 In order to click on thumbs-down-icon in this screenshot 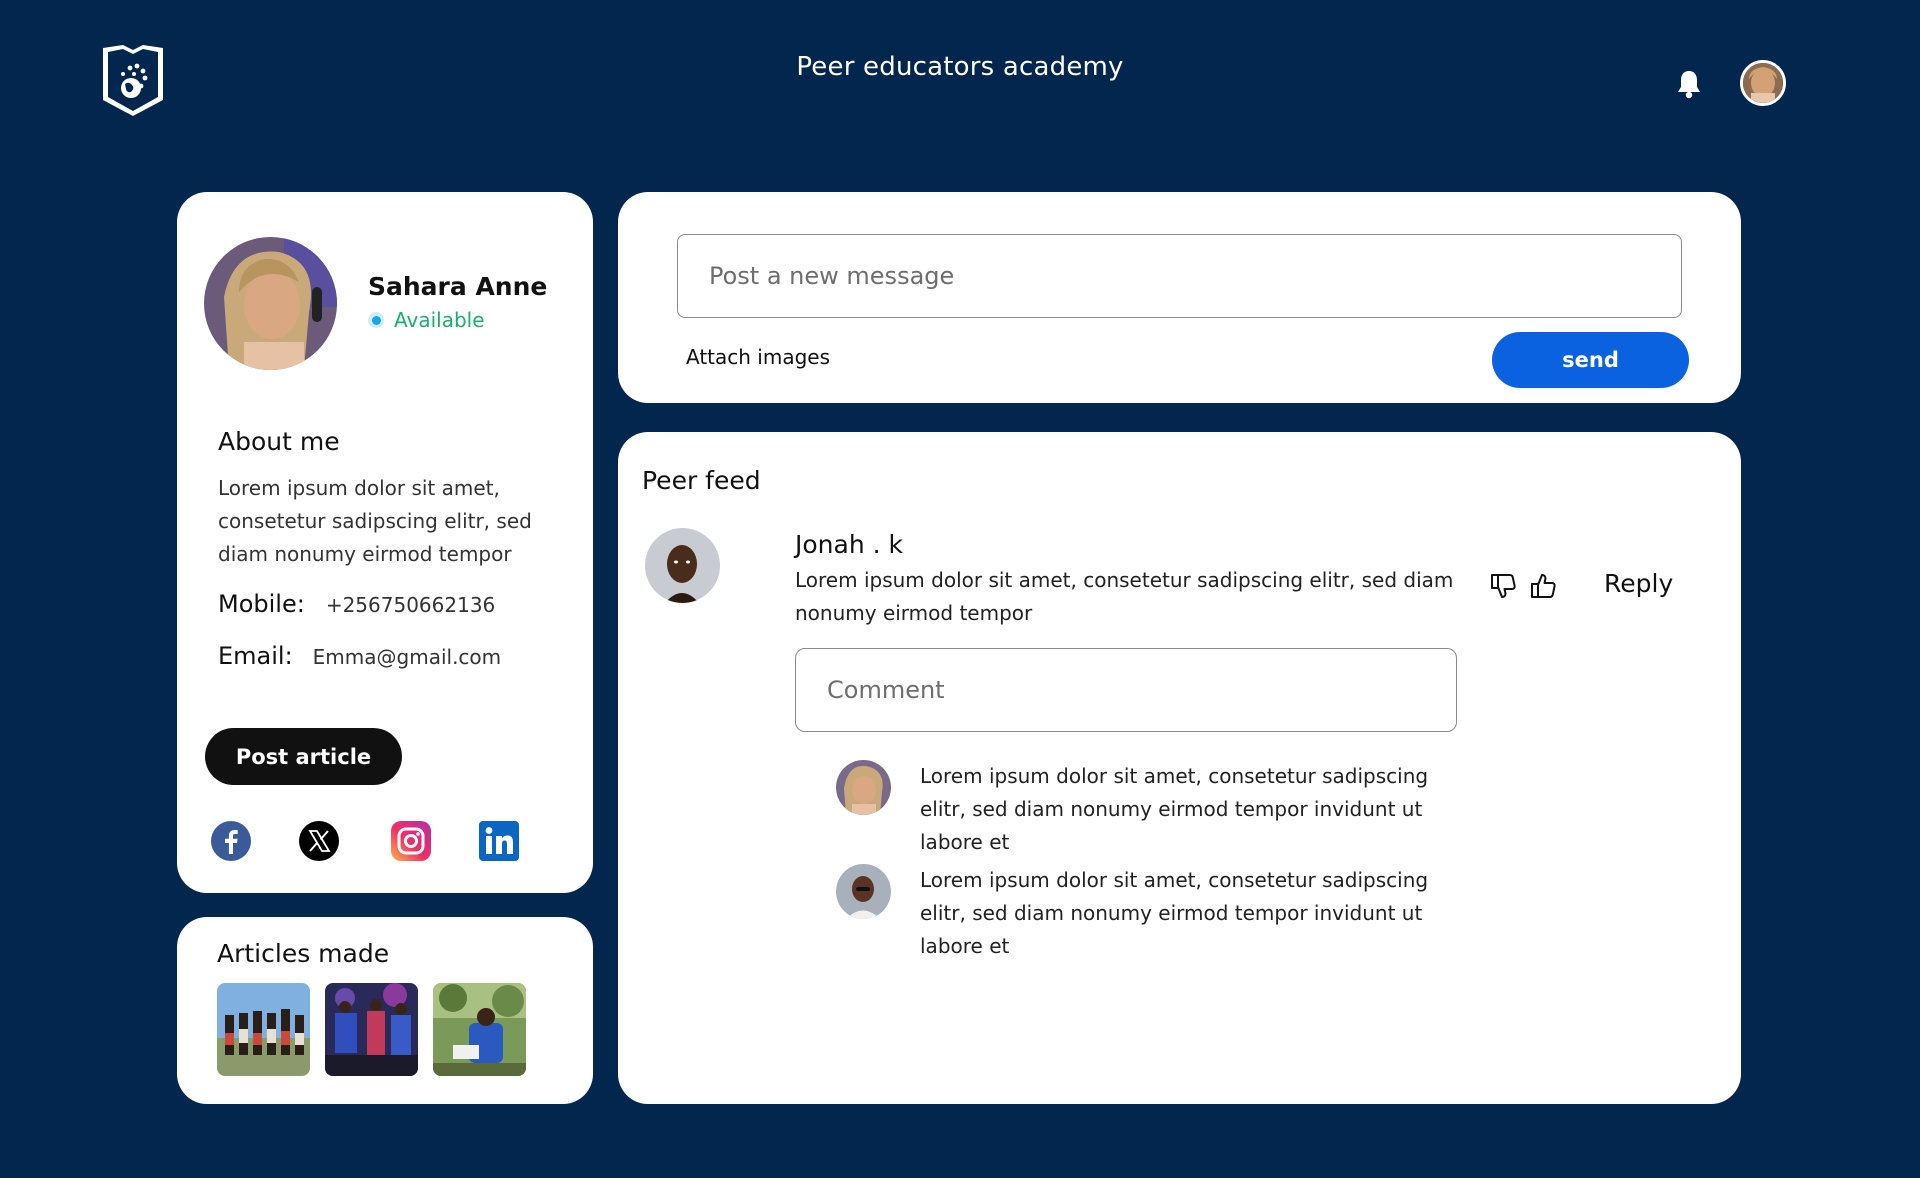, I will do `click(1503, 586)`.